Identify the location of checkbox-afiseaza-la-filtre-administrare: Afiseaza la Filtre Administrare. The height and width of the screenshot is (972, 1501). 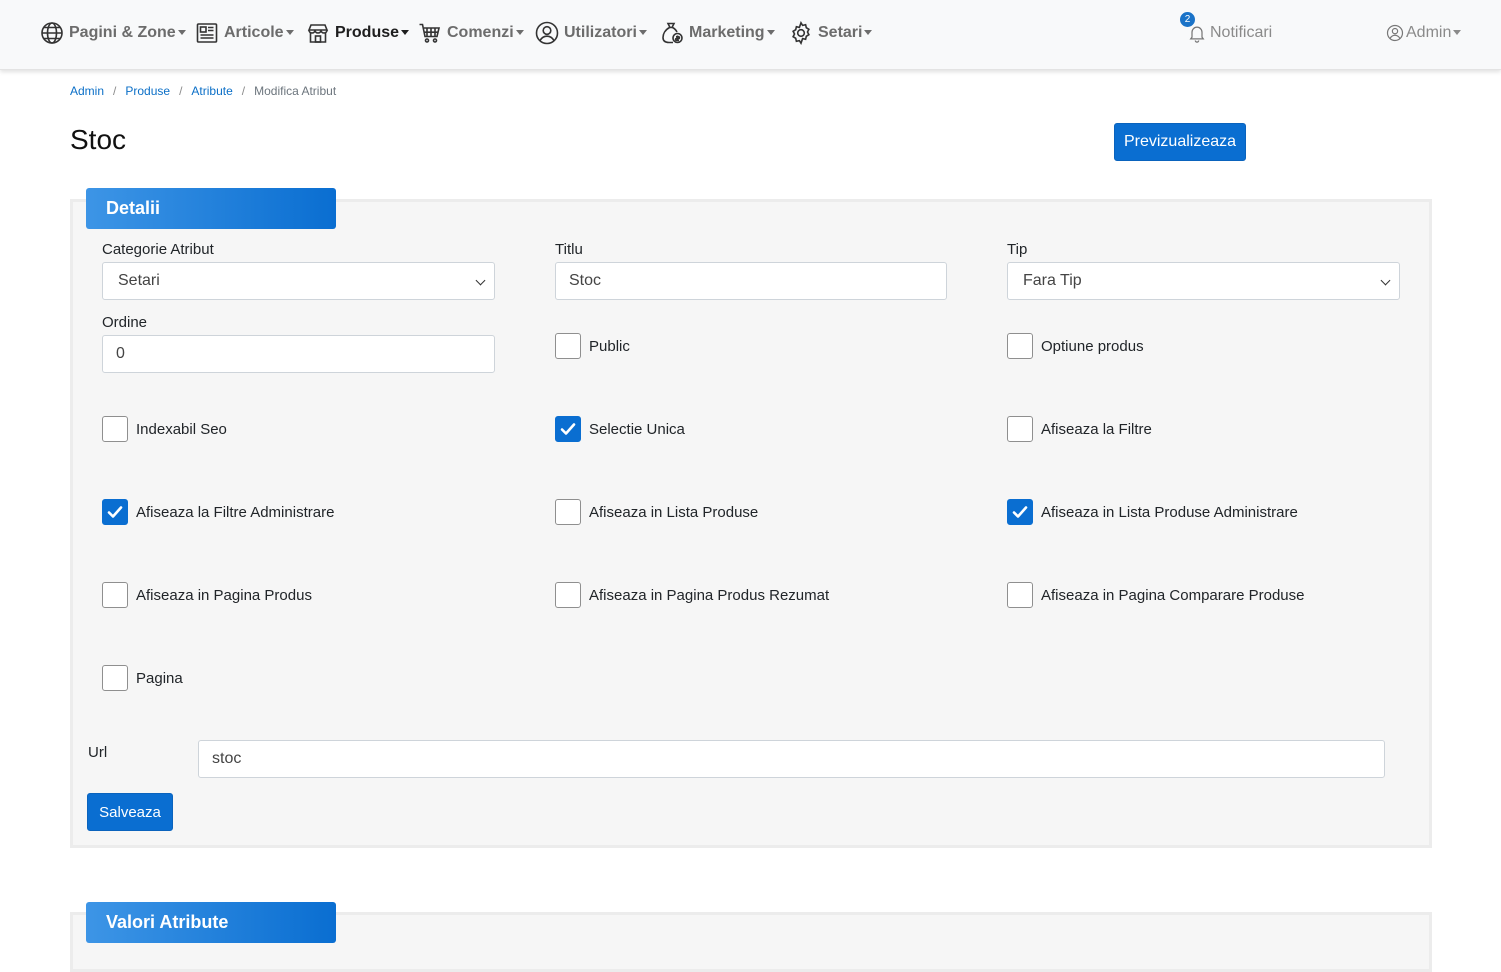
(218, 512).